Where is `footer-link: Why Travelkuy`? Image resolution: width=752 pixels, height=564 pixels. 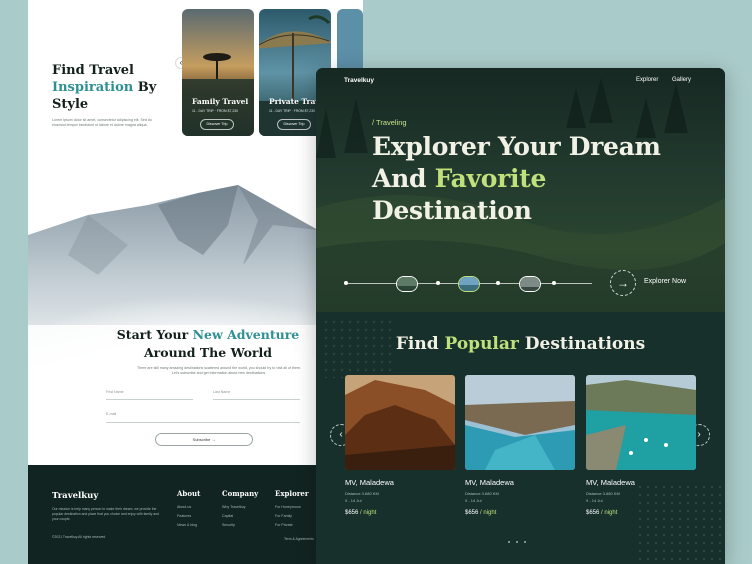
footer-link: Why Travelkuy is located at coordinates (240, 507).